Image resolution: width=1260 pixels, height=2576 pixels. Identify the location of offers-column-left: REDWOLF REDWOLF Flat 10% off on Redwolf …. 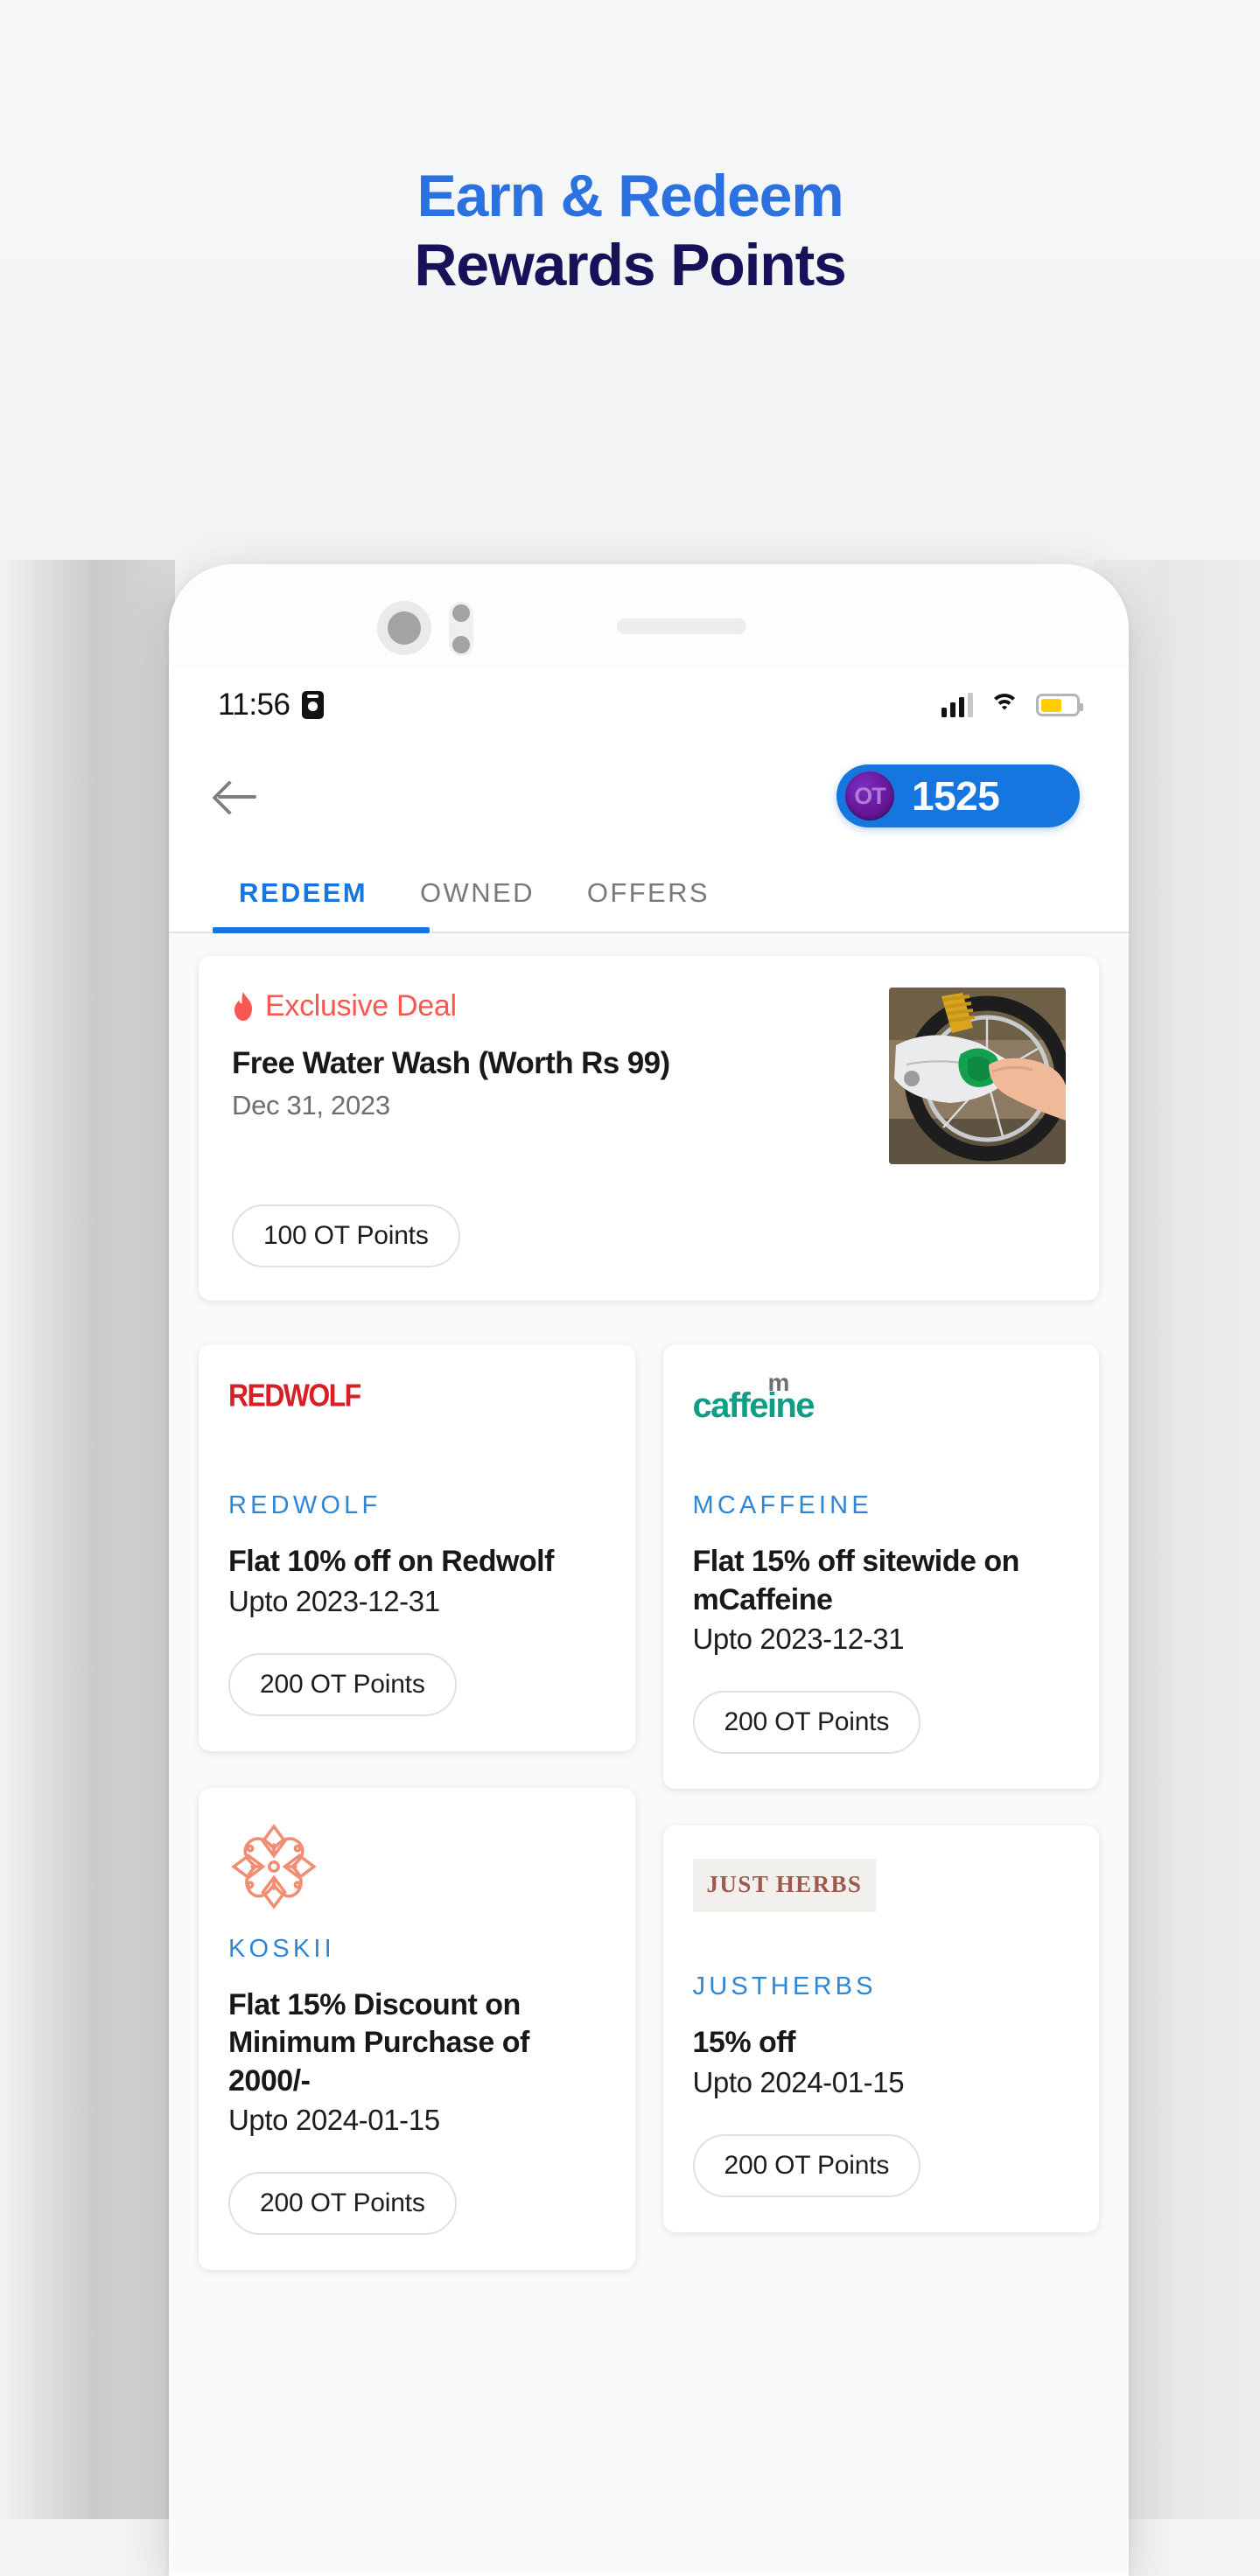
(417, 1808).